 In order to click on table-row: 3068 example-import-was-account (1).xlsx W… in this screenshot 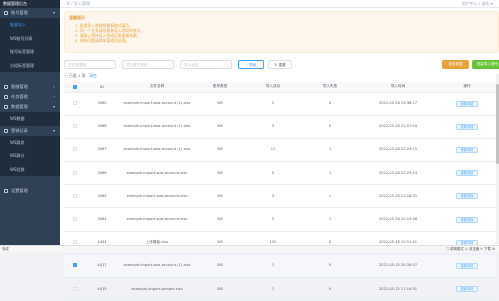, I will do `click(280, 127)`.